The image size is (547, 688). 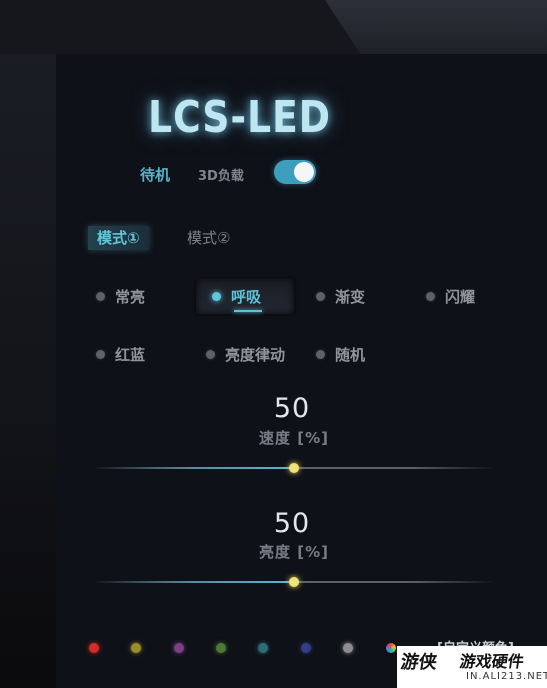 I want to click on side-bar, so click(x=28, y=371).